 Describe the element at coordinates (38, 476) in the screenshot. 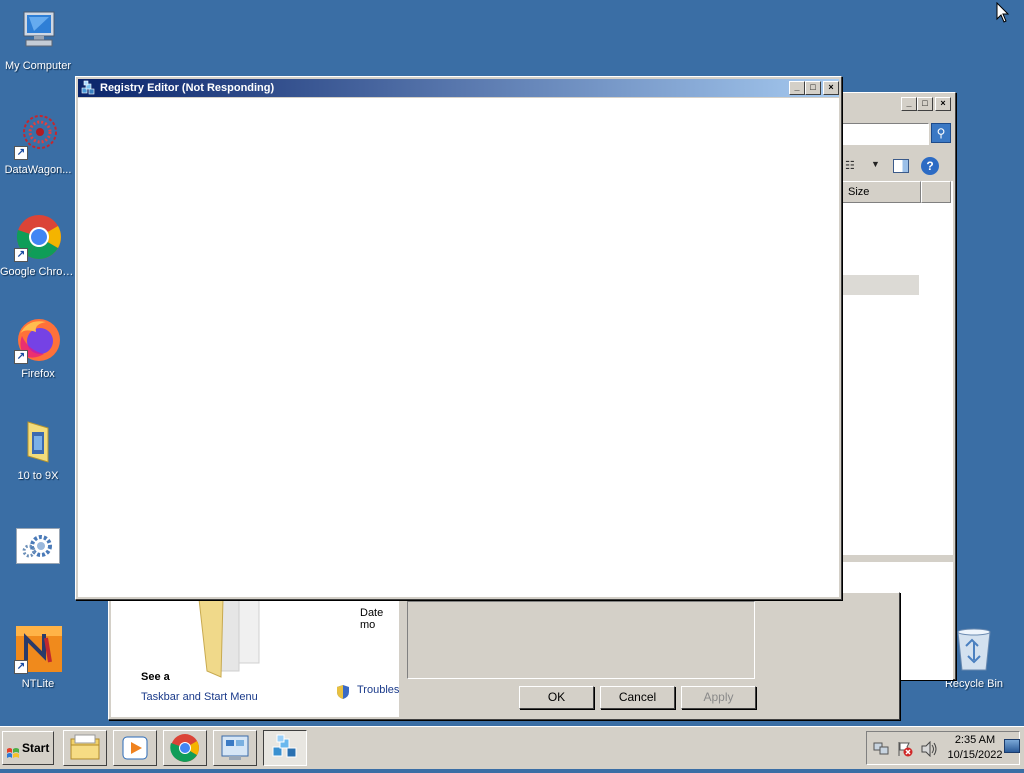

I see `desktop-icon-label: 10 to 9X` at that location.